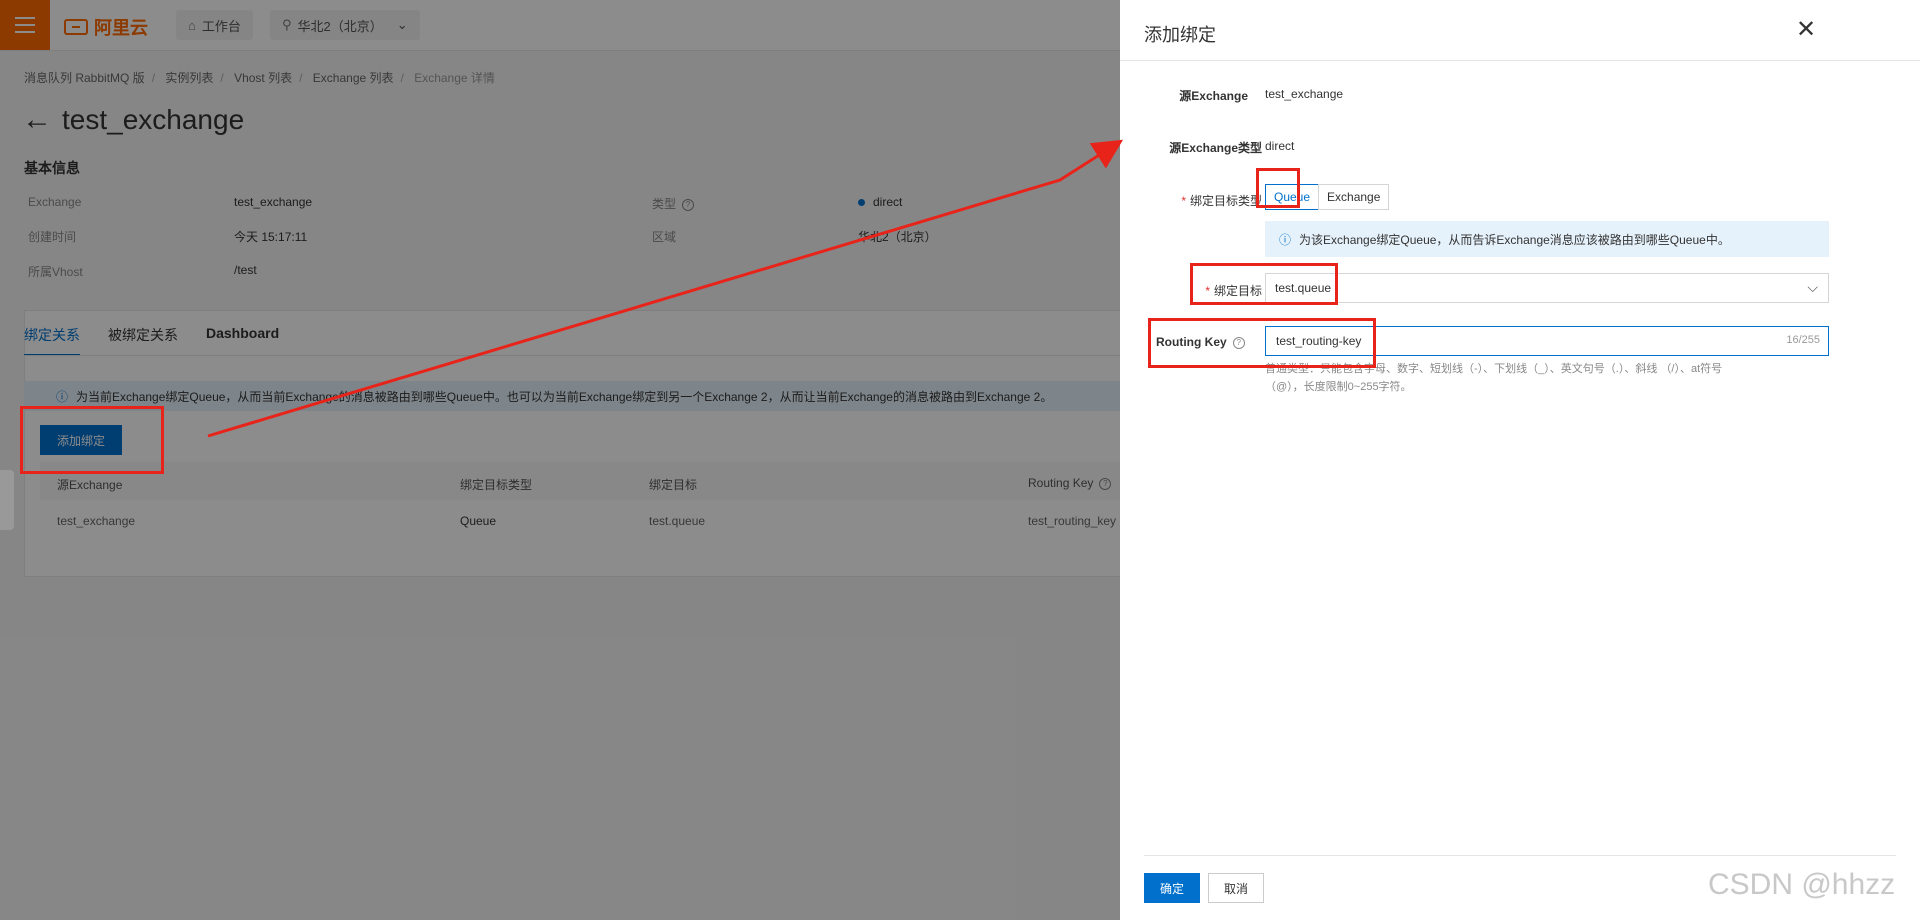 The width and height of the screenshot is (1920, 920). What do you see at coordinates (1304, 94) in the screenshot?
I see `source-exchange-value: test_exchange` at bounding box center [1304, 94].